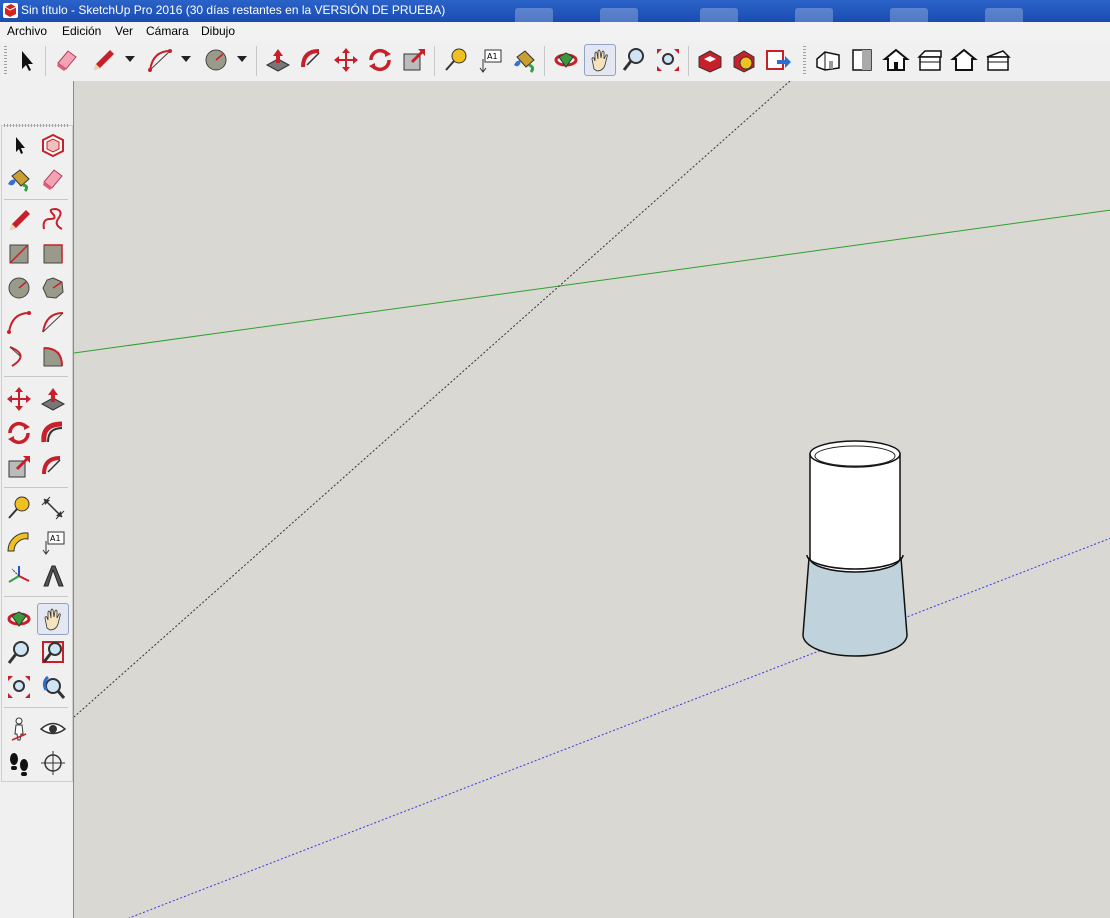 This screenshot has width=1110, height=918. Describe the element at coordinates (216, 60) in the screenshot. I see `circle-tool-button` at that location.